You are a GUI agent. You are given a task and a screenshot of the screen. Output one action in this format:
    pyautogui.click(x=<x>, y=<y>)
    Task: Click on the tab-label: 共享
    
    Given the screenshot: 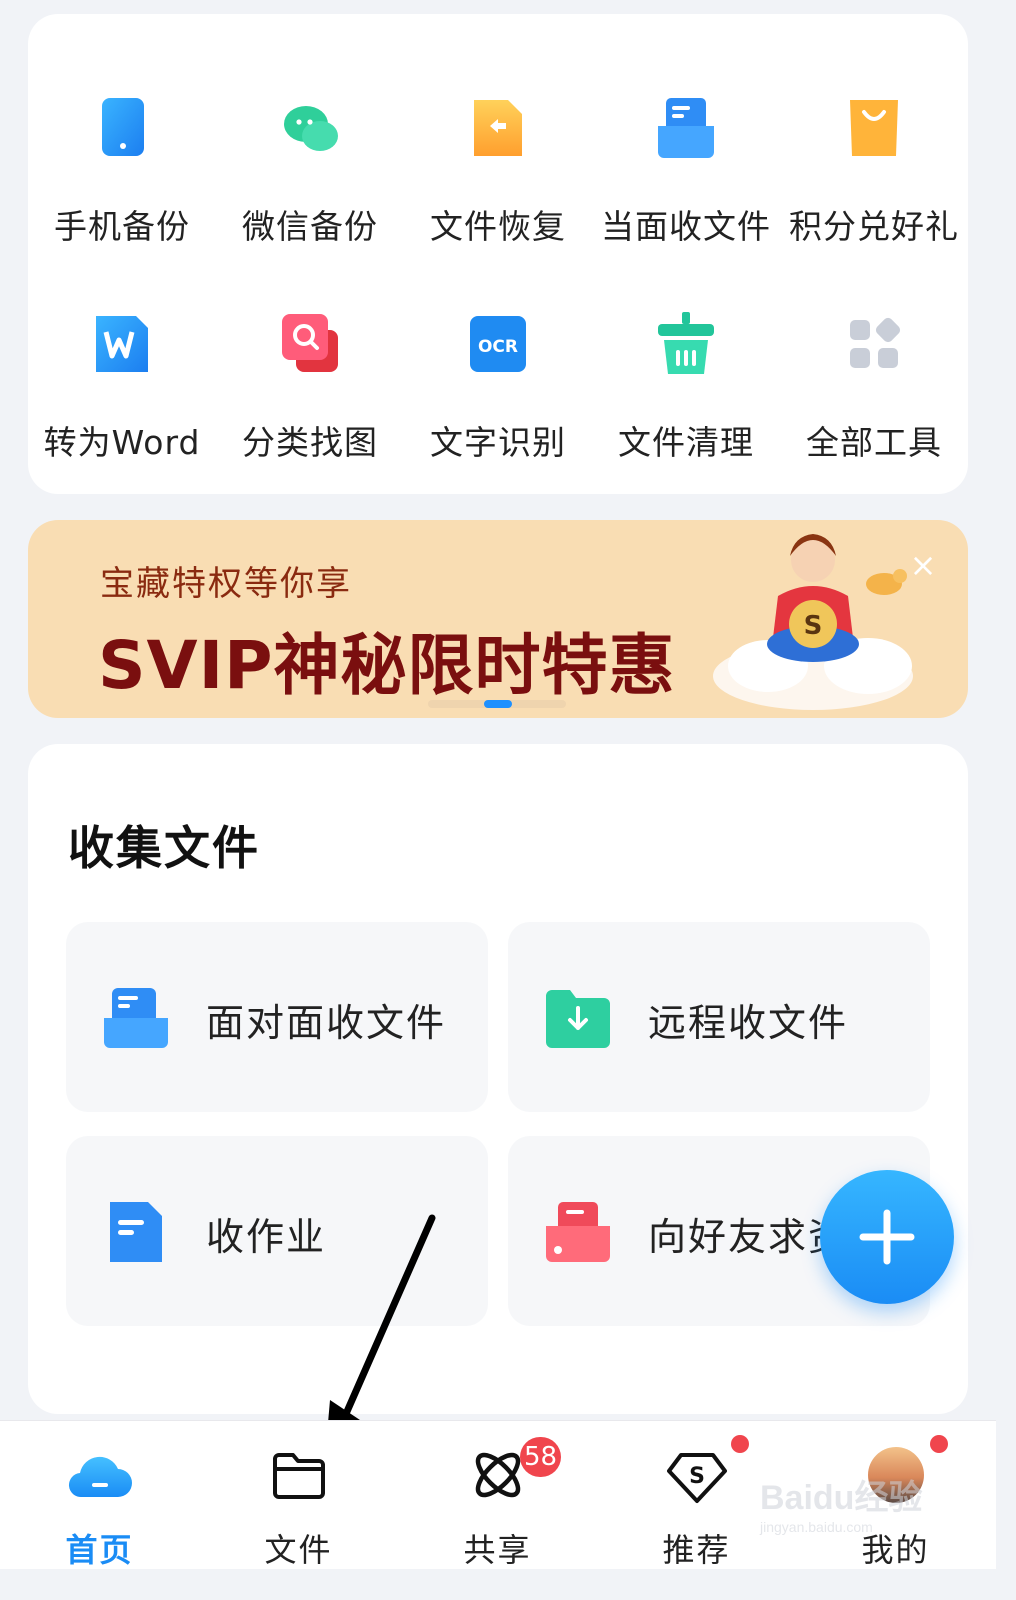 What is the action you would take?
    pyautogui.click(x=497, y=1550)
    